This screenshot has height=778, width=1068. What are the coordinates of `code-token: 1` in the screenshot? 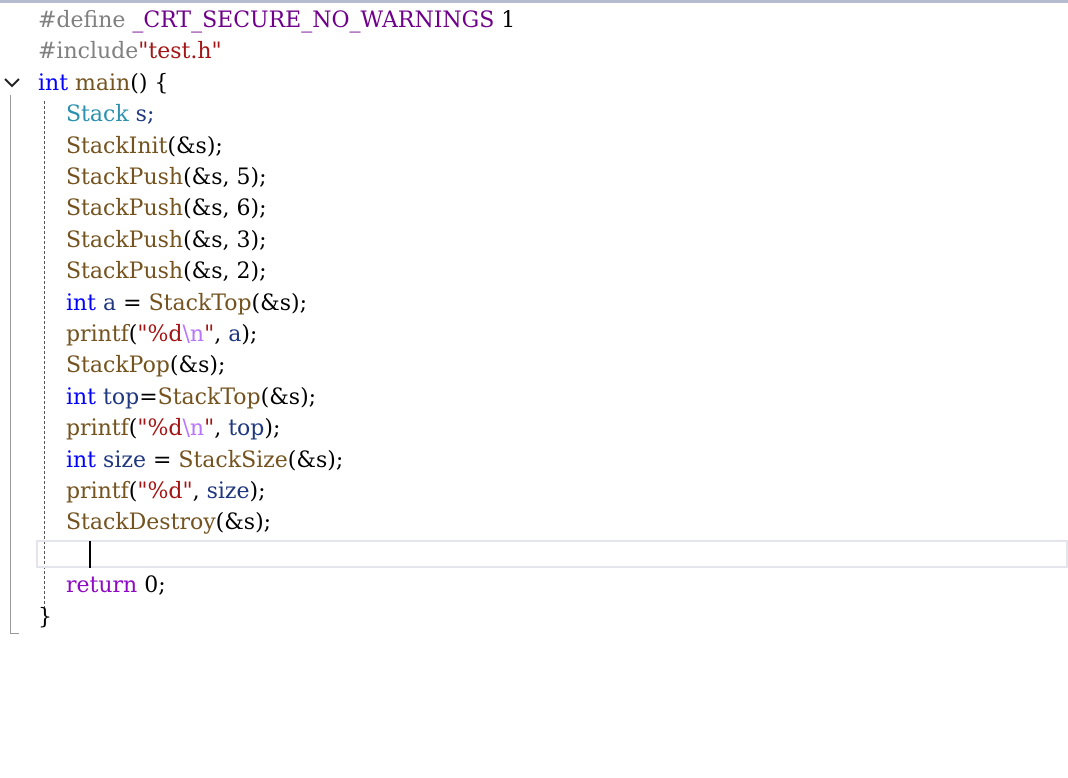 It's located at (505, 20).